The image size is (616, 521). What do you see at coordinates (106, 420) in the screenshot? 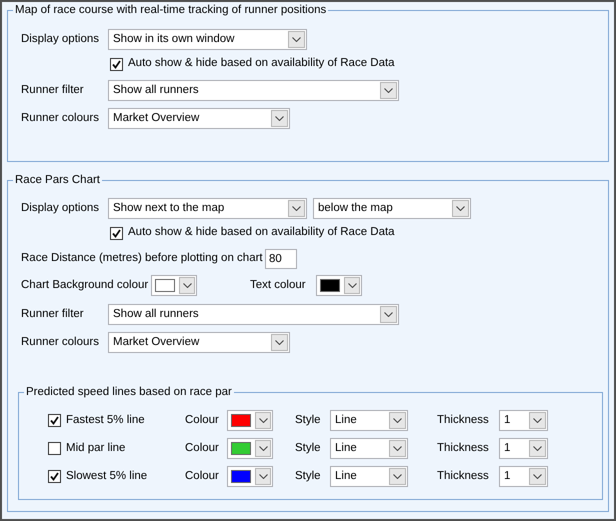
I see `checkbox-label: Fastest 5% line` at bounding box center [106, 420].